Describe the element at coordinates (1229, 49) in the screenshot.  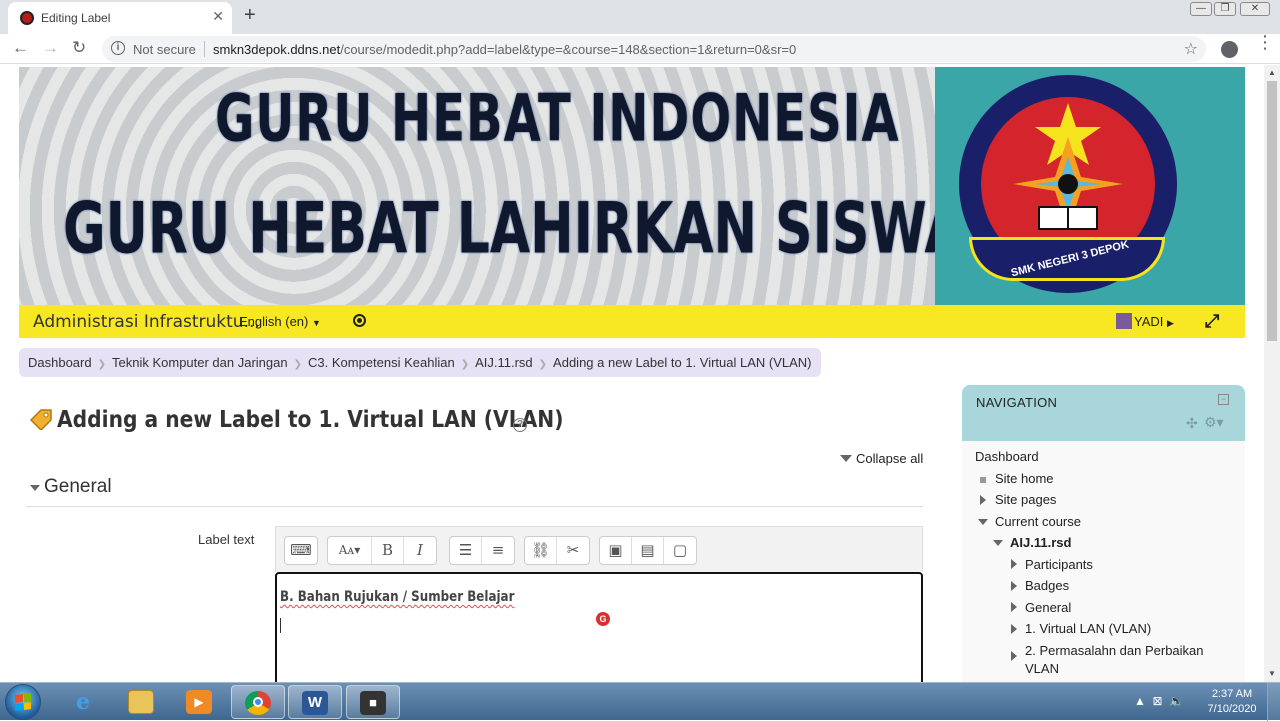
I see `profile-avatar-icon` at that location.